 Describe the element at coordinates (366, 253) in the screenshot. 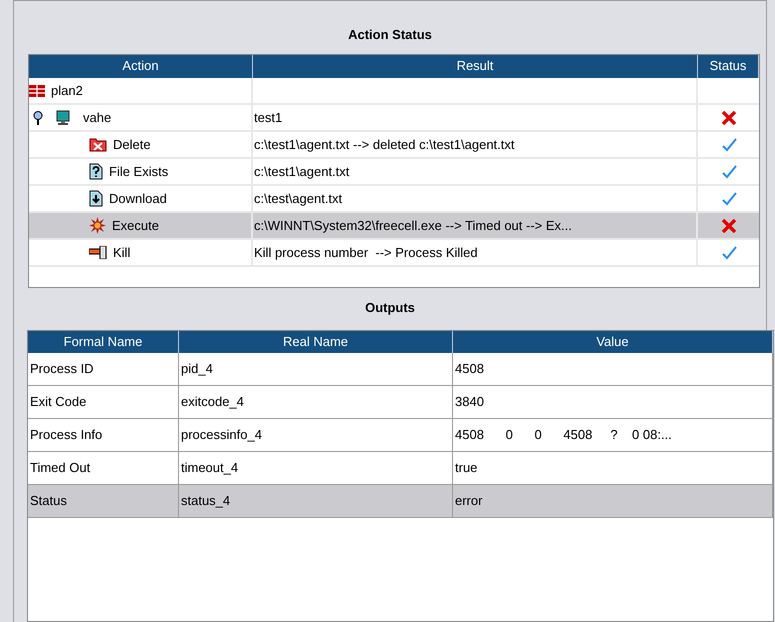

I see `table-cell-text: Kill process number --> Process Killed` at that location.